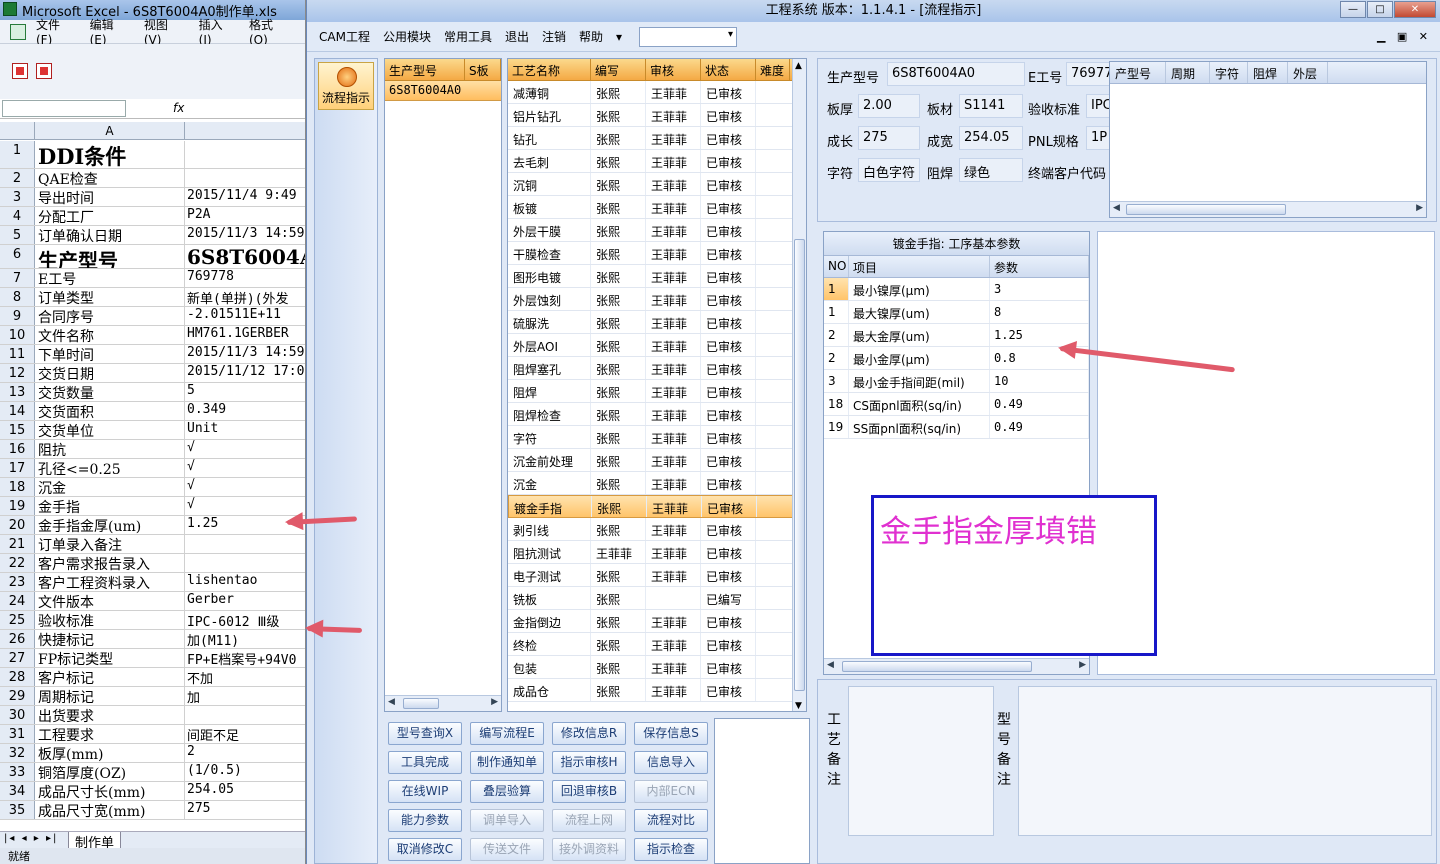 This screenshot has height=864, width=1440. Describe the element at coordinates (1404, 36) in the screenshot. I see `mdi-window-buttons: ▁ ▣ ✕` at that location.